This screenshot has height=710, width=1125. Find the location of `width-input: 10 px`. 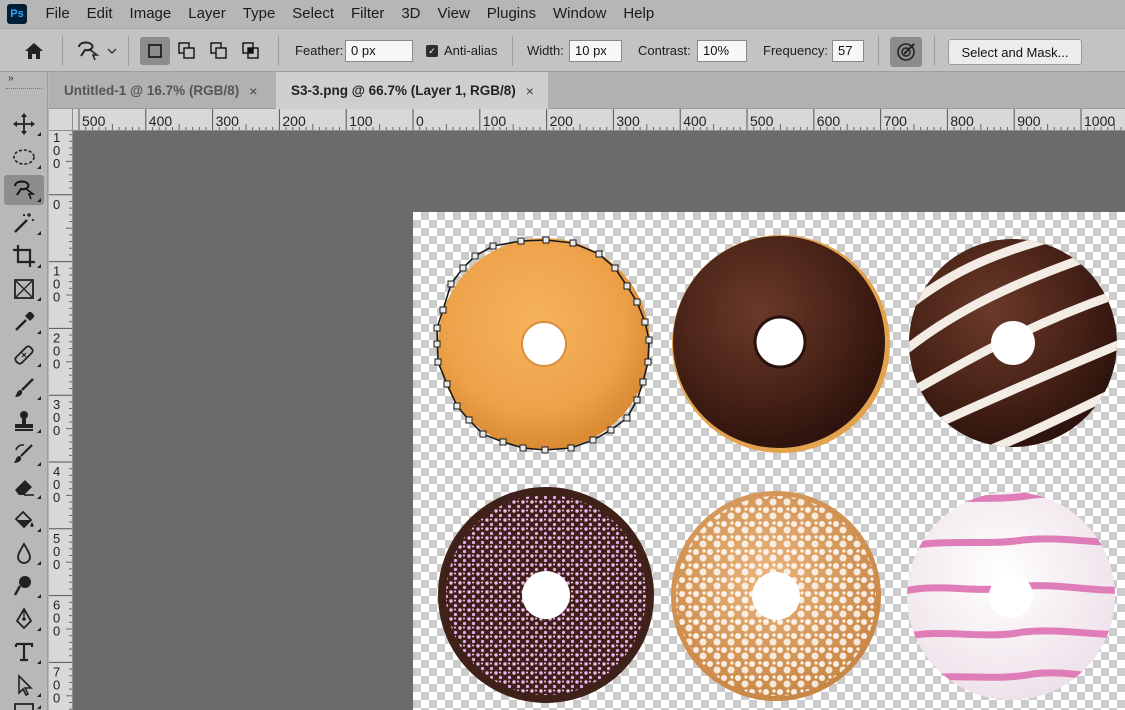

width-input: 10 px is located at coordinates (595, 51).